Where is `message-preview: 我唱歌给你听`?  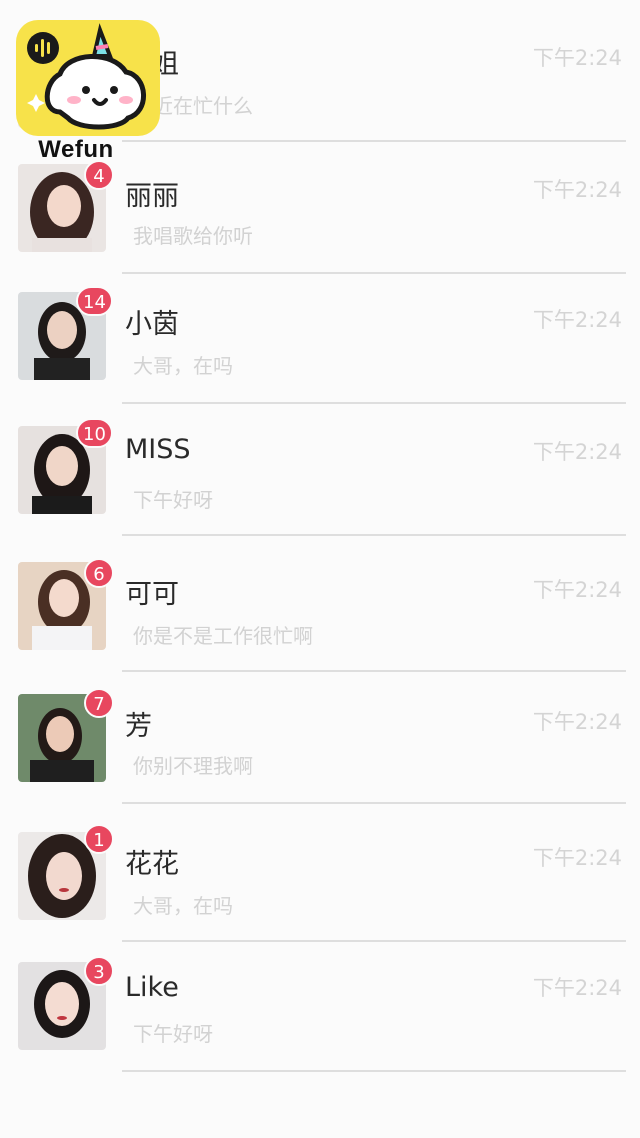 message-preview: 我唱歌给你听 is located at coordinates (193, 236).